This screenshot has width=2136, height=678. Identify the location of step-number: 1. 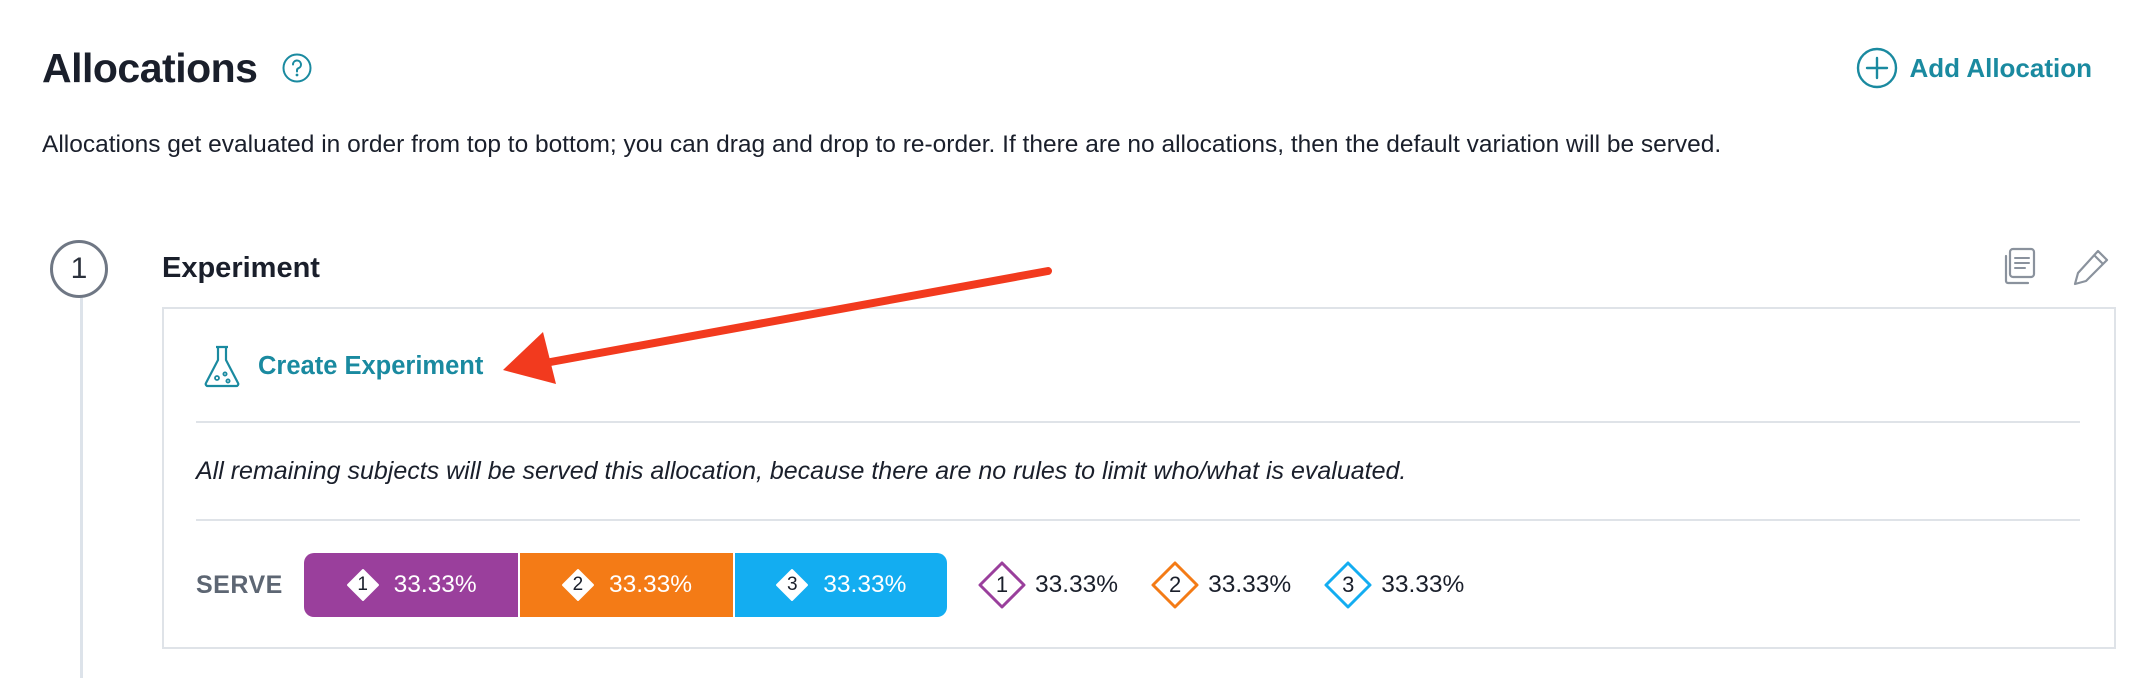
(79, 268).